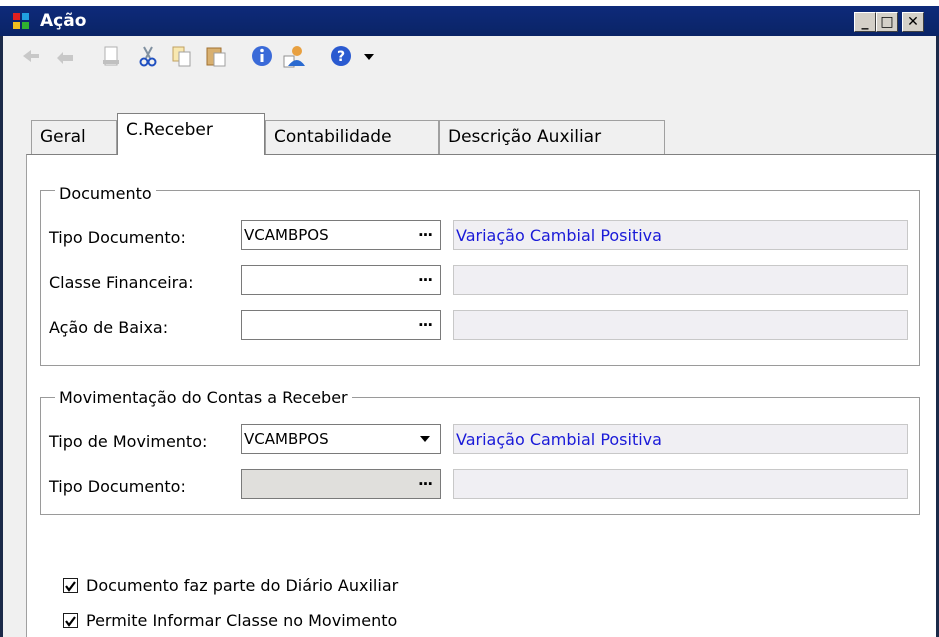 Image resolution: width=939 pixels, height=637 pixels. I want to click on minimize-button: _, so click(865, 22).